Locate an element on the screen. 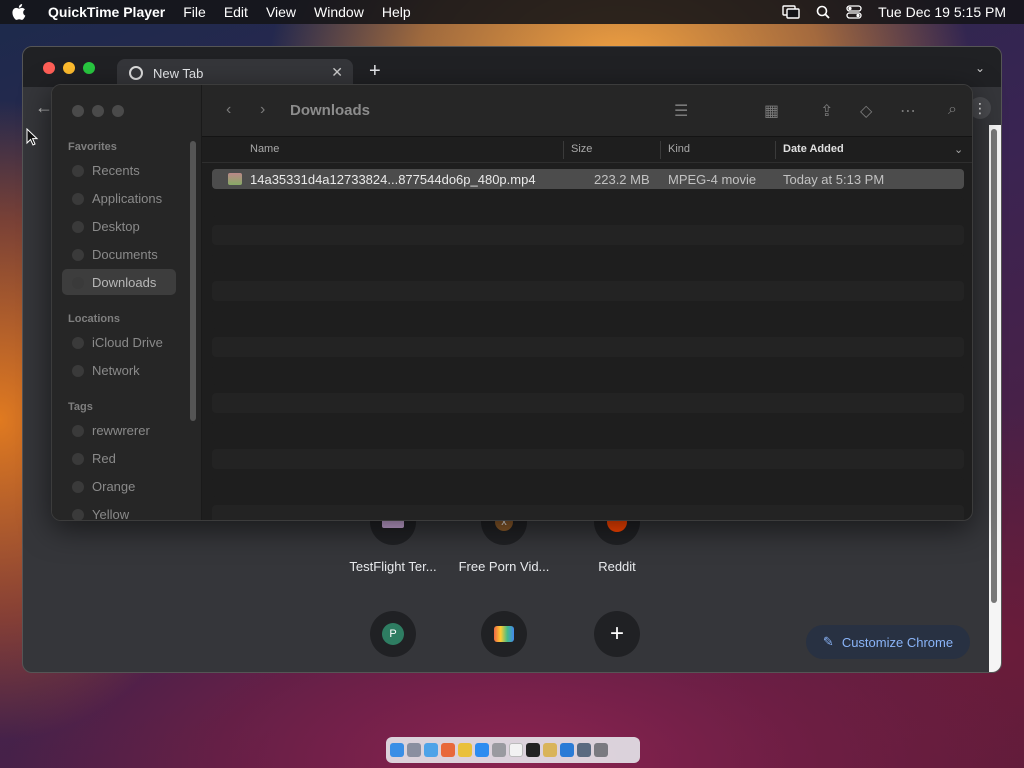  sidebar-tag-rewwrerer: rewwrerer is located at coordinates (121, 430).